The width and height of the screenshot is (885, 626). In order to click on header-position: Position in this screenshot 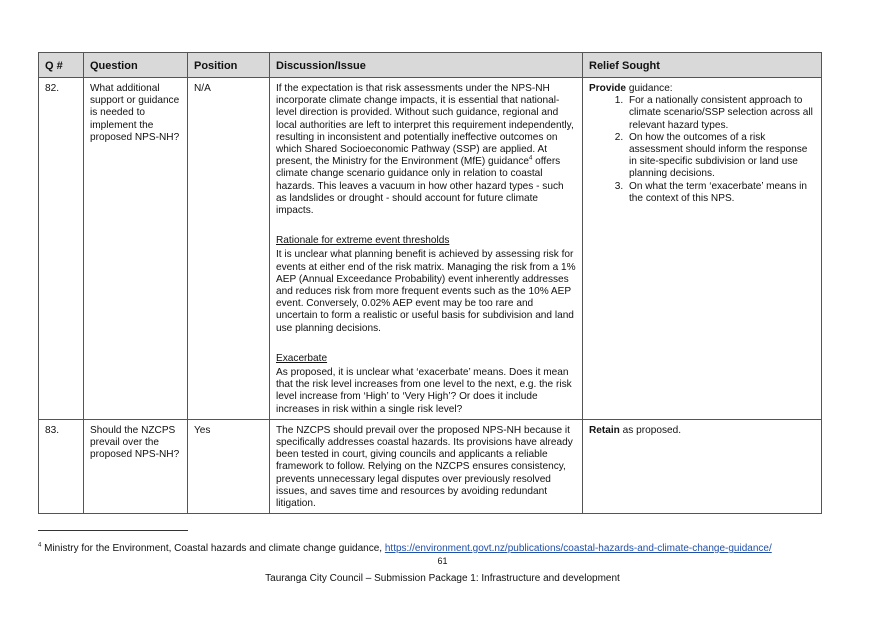, I will do `click(228, 65)`.